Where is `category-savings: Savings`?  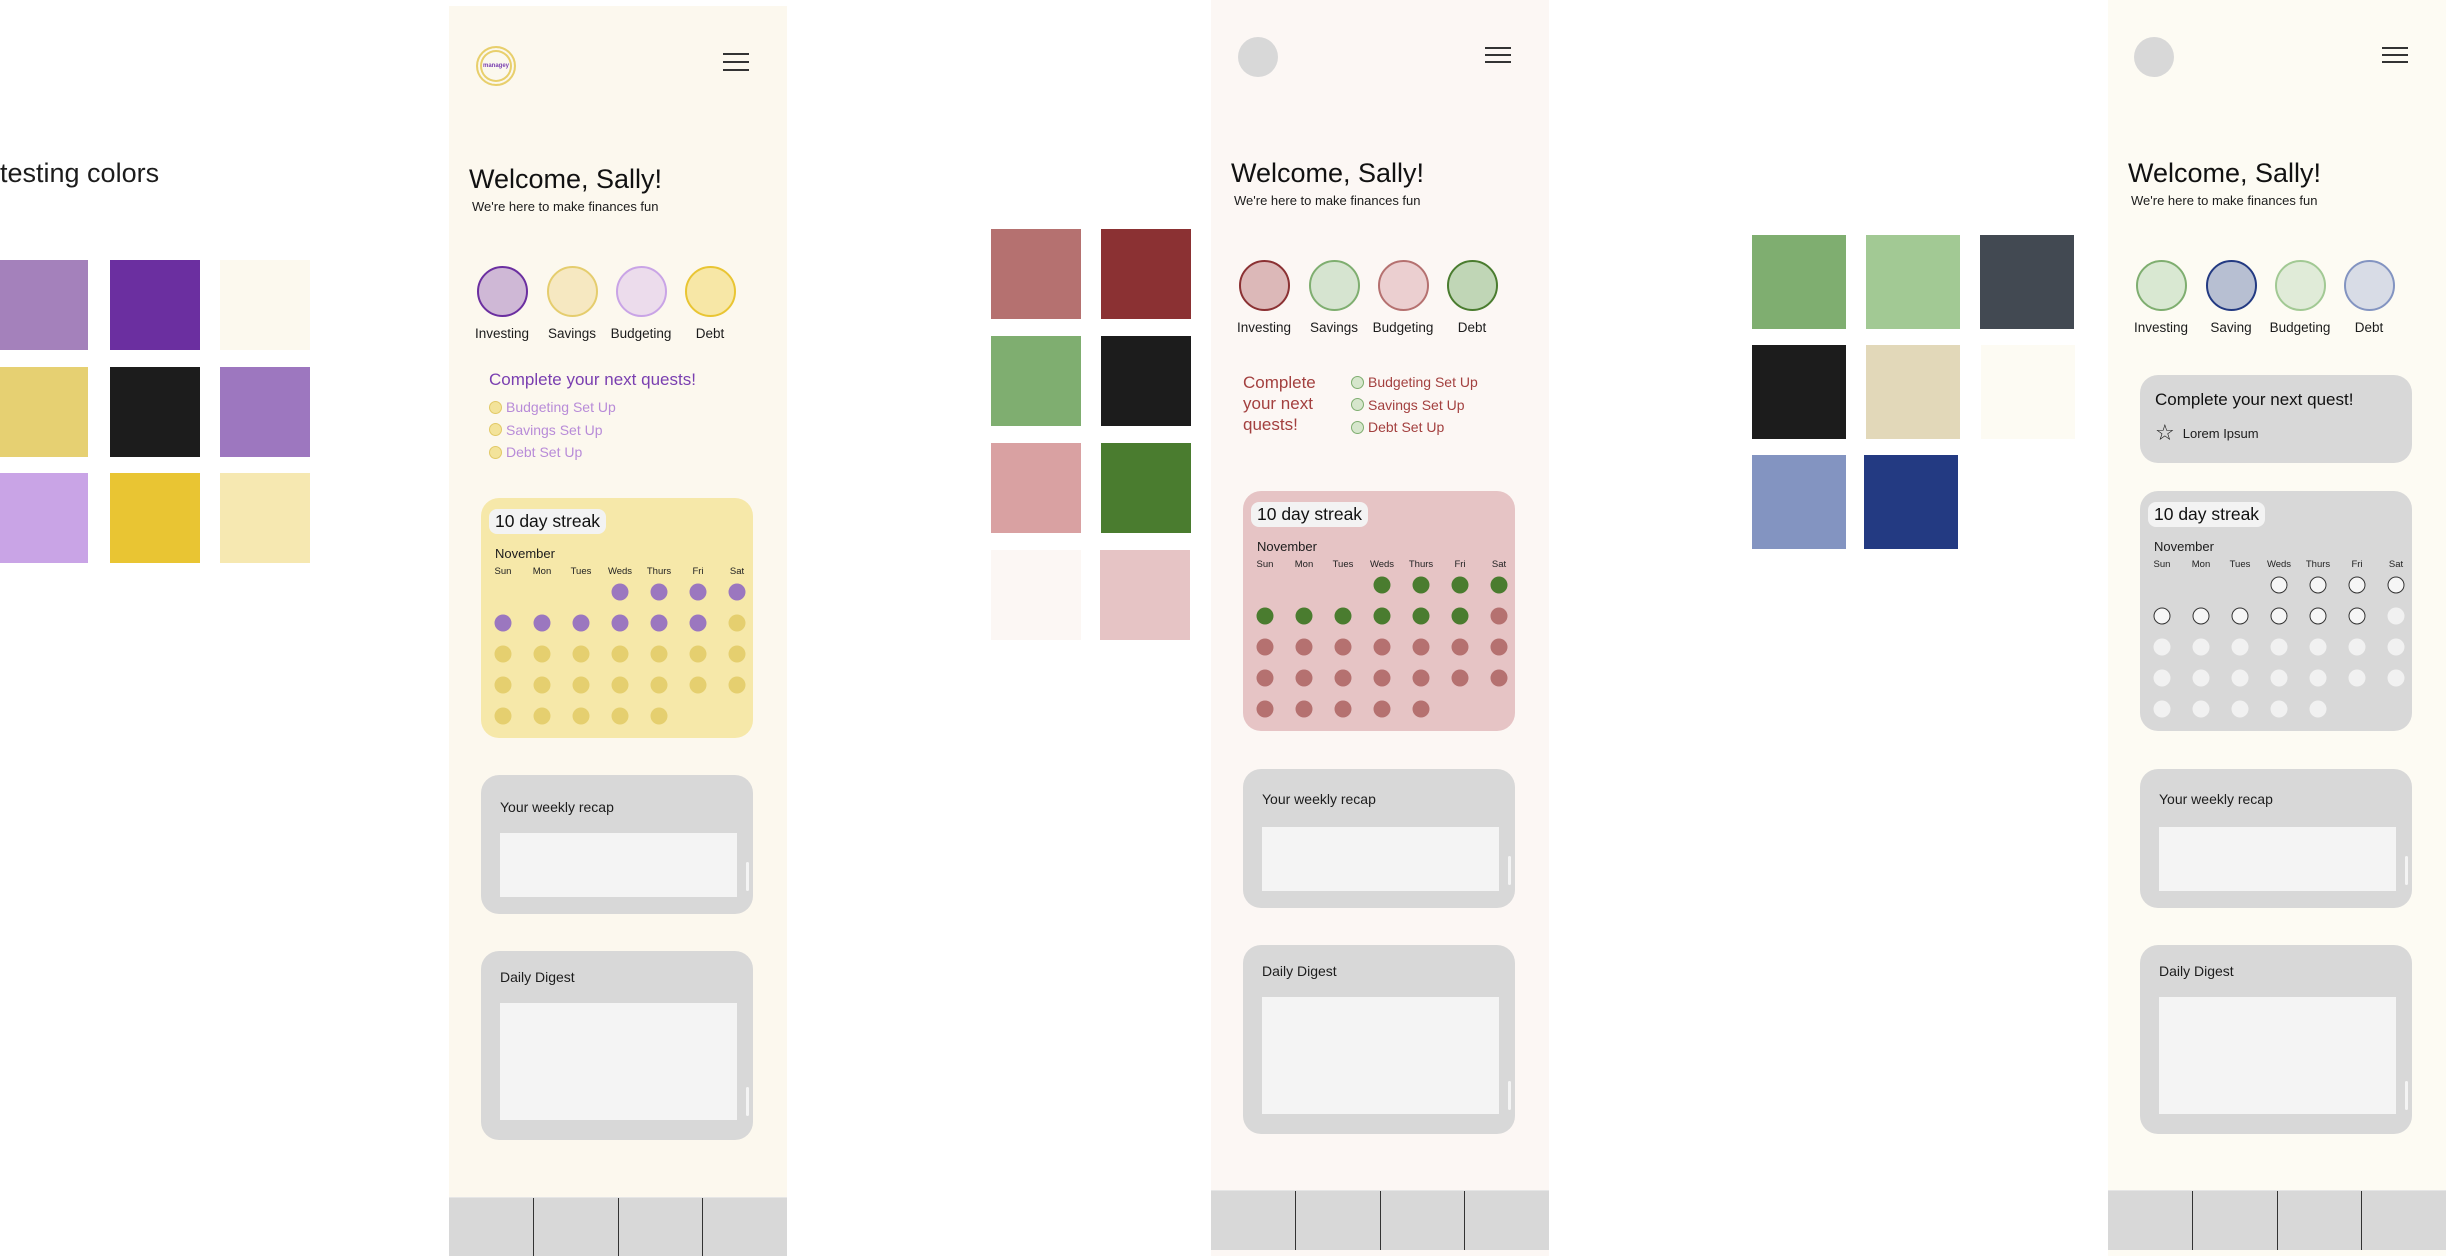 category-savings: Savings is located at coordinates (572, 303).